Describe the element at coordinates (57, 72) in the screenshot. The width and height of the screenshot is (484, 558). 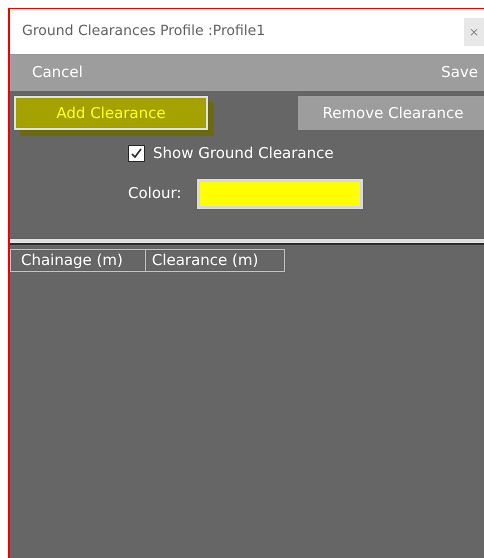
I see `cancel-button: Cancel` at that location.